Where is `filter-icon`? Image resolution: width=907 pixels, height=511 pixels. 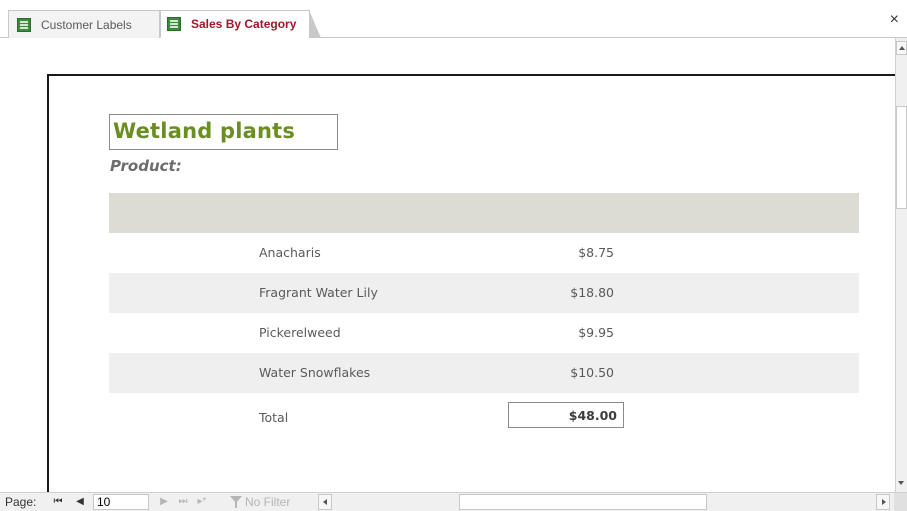
filter-icon is located at coordinates (236, 502).